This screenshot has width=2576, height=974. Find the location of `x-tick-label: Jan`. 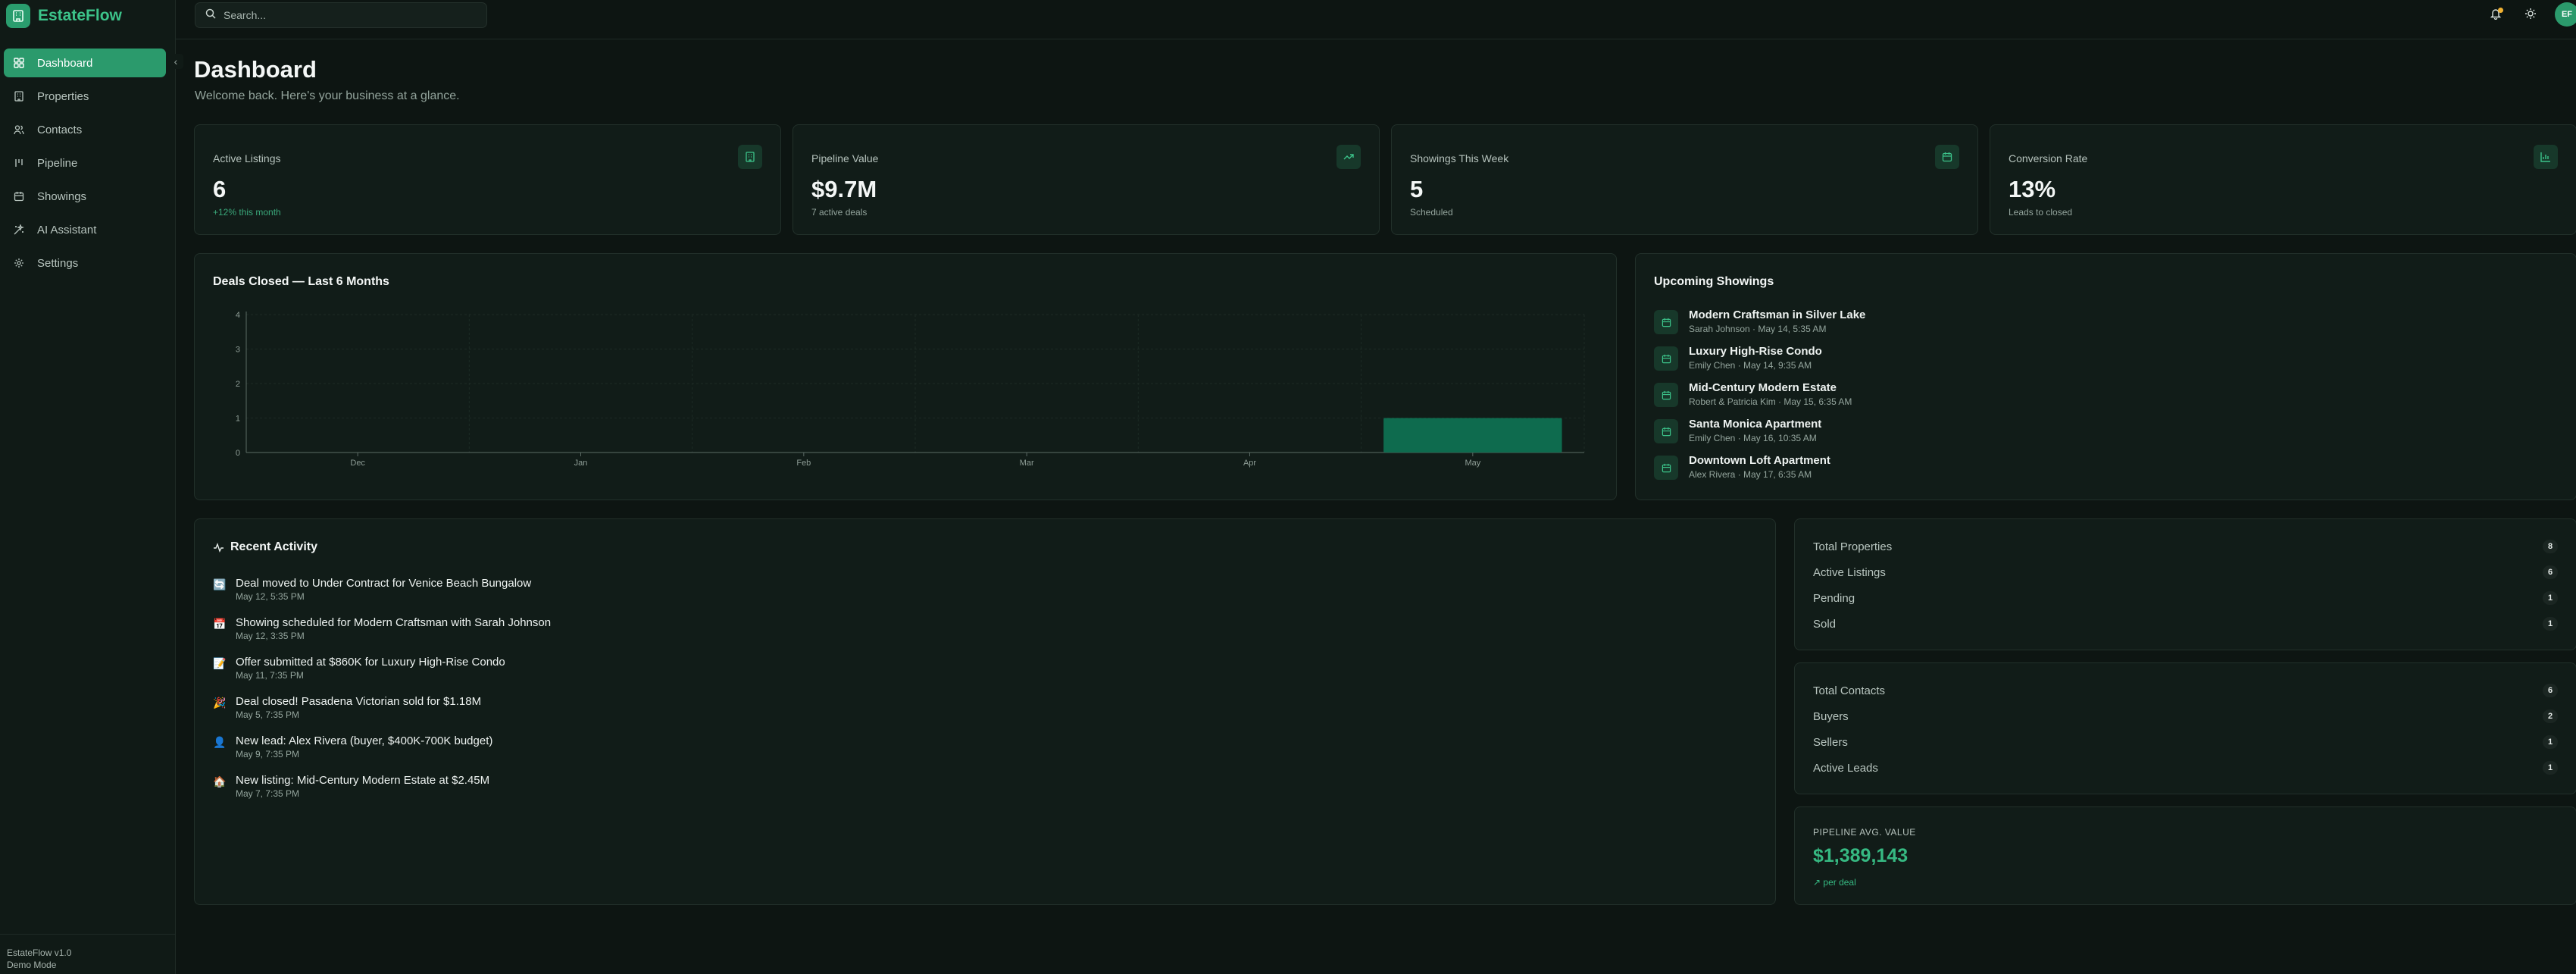

x-tick-label: Jan is located at coordinates (581, 463).